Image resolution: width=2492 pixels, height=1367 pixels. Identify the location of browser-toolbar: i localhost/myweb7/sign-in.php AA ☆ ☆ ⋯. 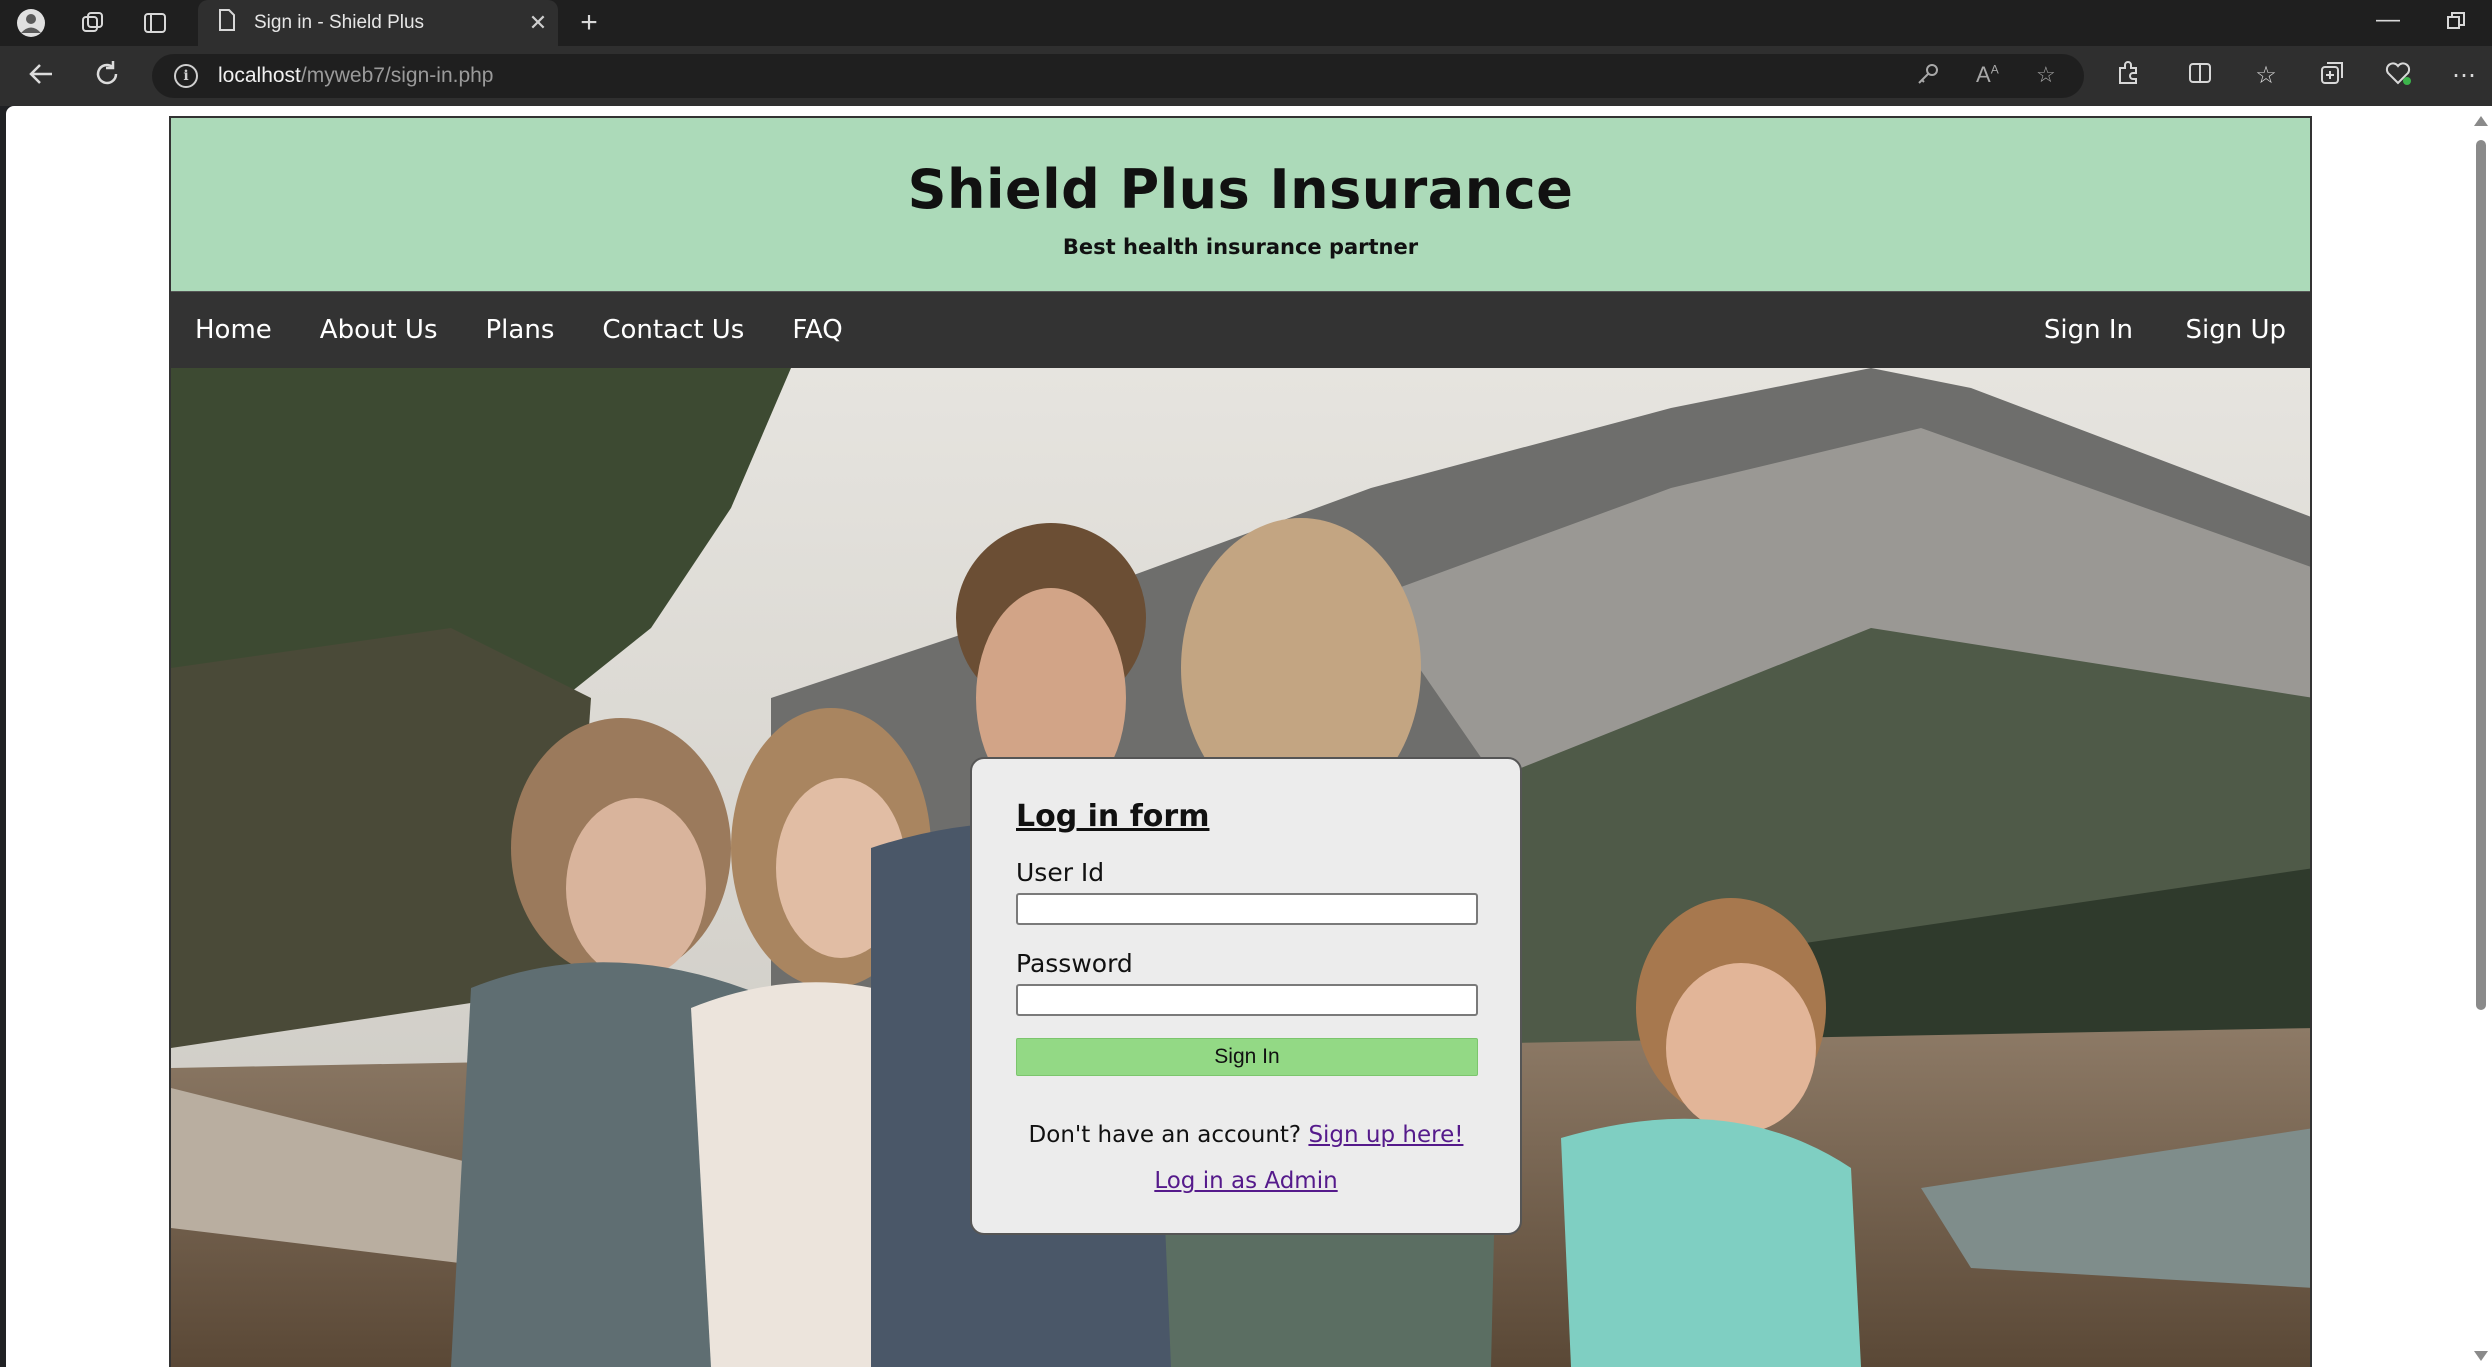
(1246, 76).